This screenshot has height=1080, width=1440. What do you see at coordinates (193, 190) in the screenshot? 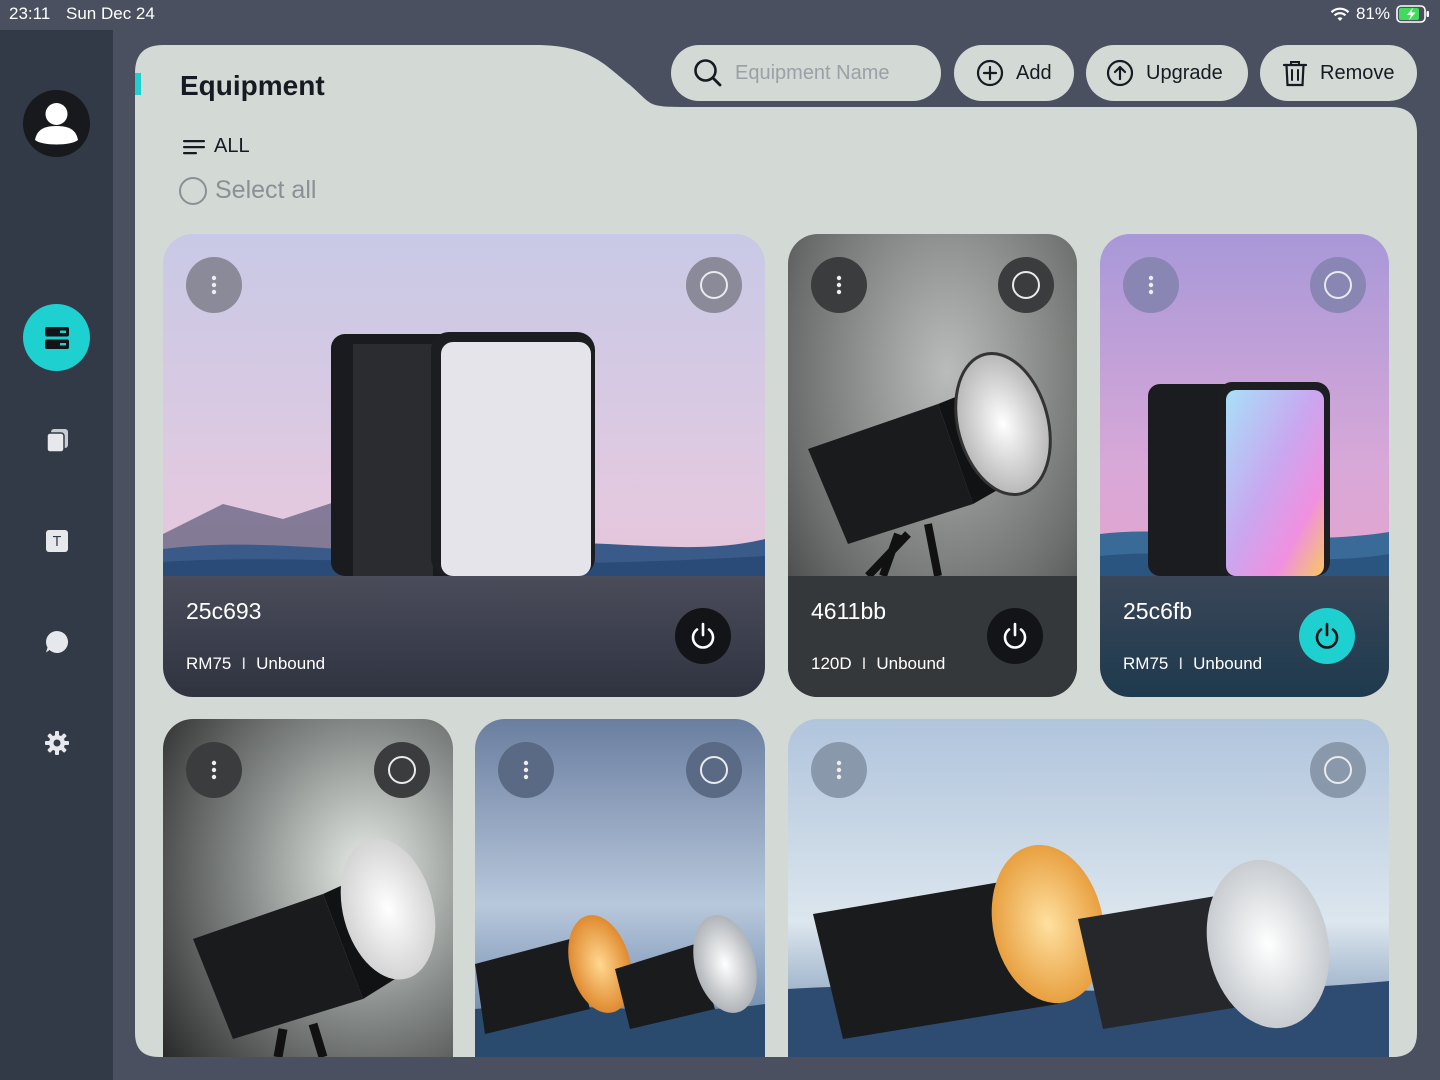
I see `select-all-radio` at bounding box center [193, 190].